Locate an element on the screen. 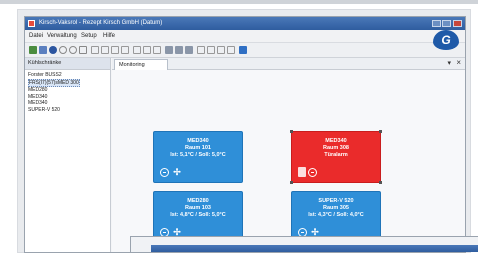 This screenshot has height=257, width=478. tree-item-selected: FRS(I7)(57)sMED 300 is located at coordinates (54, 82).